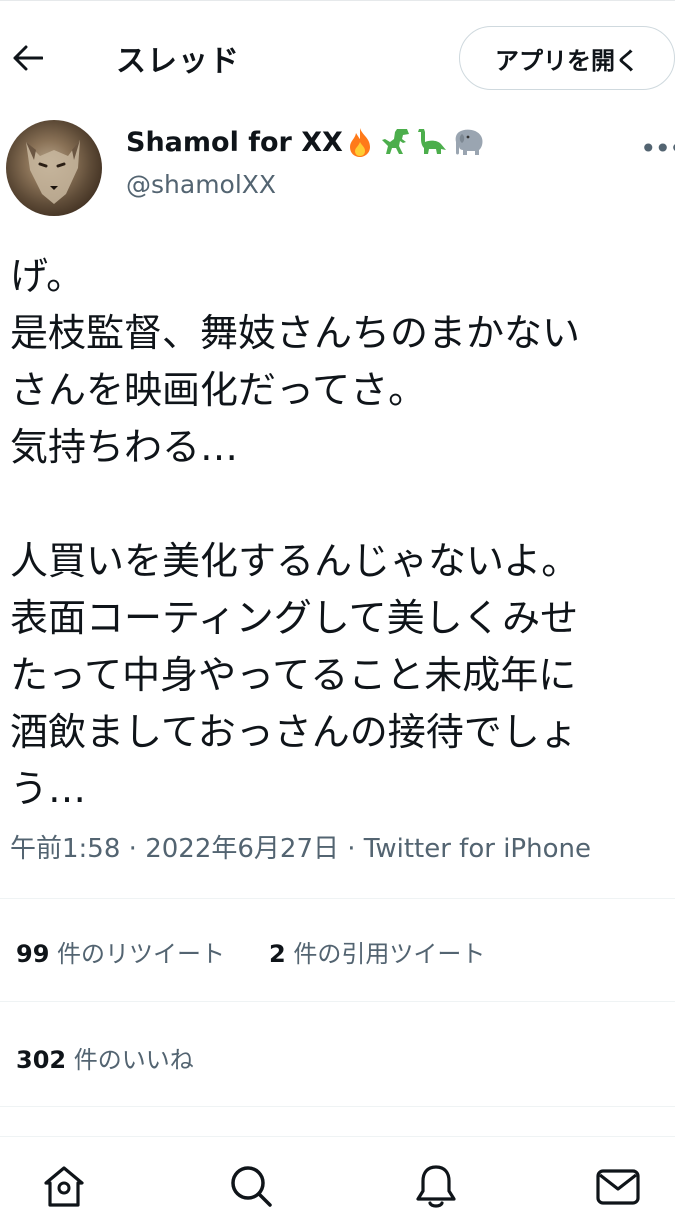 This screenshot has width=675, height=1213. Describe the element at coordinates (294, 618) in the screenshot. I see `tweet-line: 表面コーティングして美しくみせ` at that location.